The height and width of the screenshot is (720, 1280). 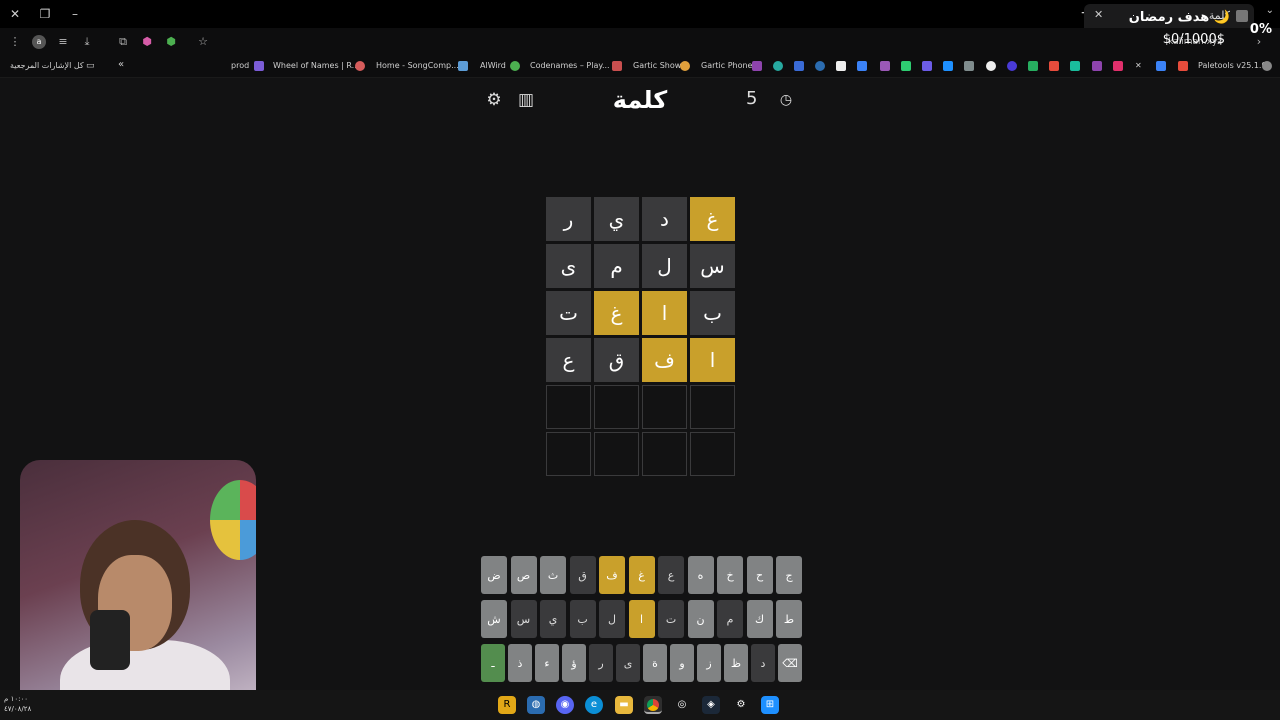 What do you see at coordinates (736, 663) in the screenshot?
I see `keyboard-key: ظ` at bounding box center [736, 663].